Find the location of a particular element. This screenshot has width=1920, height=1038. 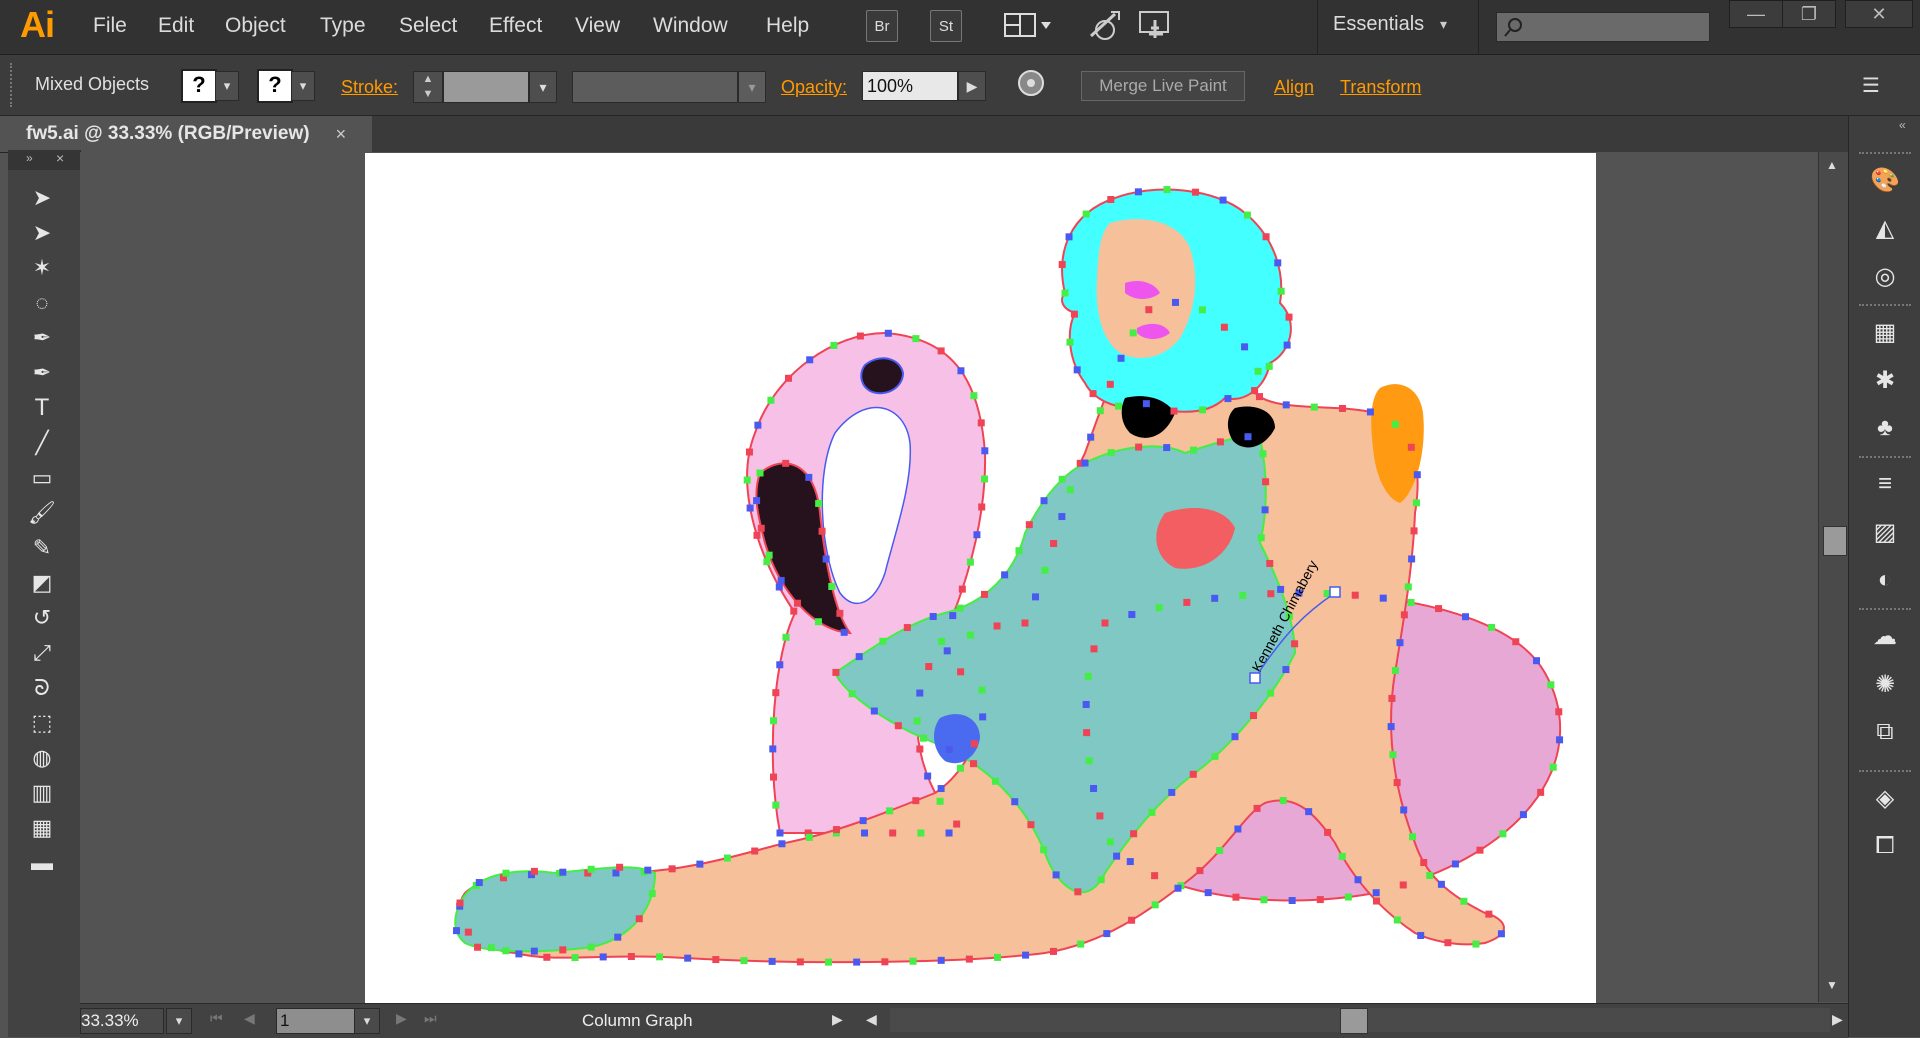

scale-tool: ⤢ is located at coordinates (42, 653).